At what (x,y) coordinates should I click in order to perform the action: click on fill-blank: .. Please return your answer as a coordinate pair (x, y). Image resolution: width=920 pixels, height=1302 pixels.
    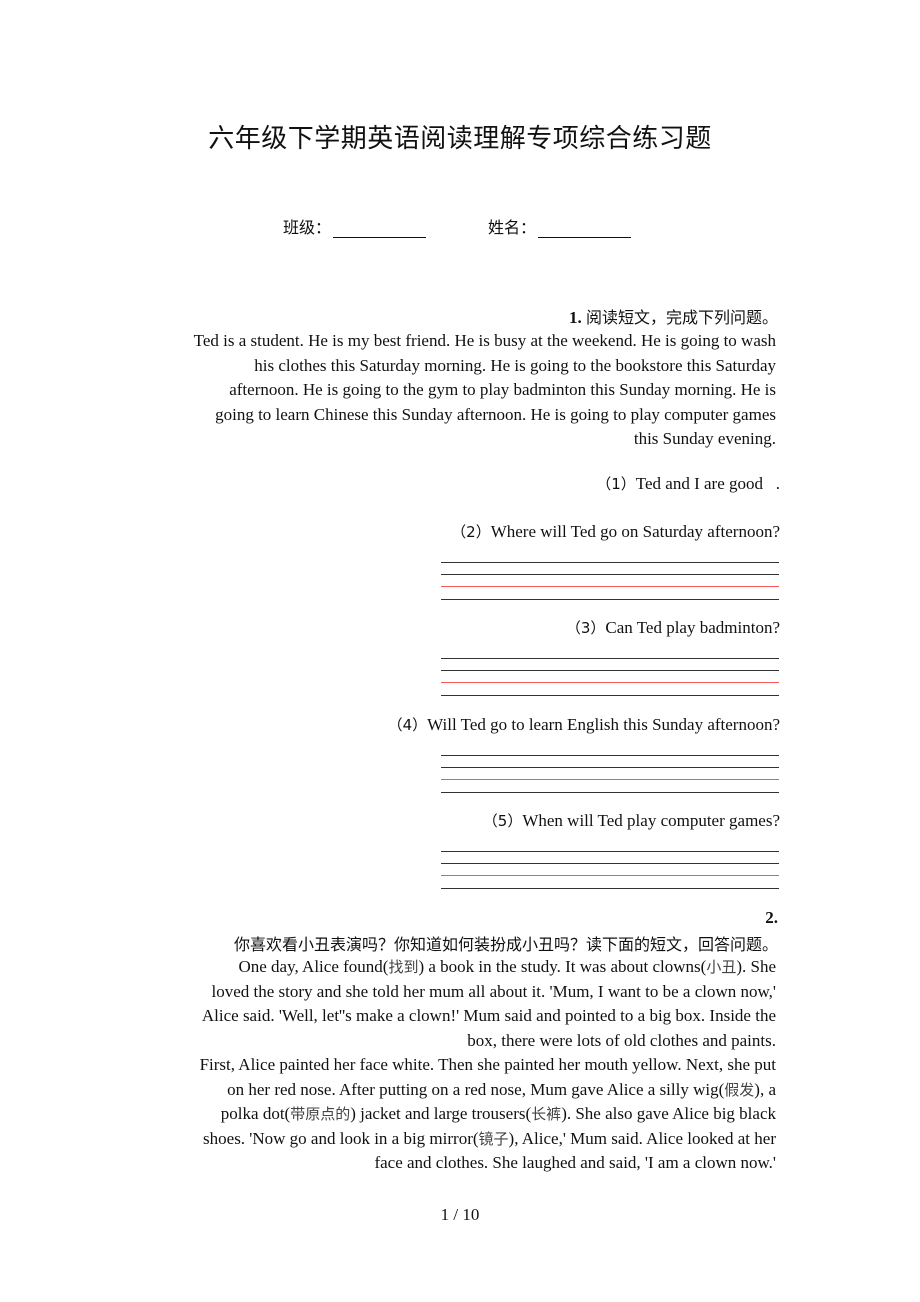
    Looking at the image, I should click on (771, 483).